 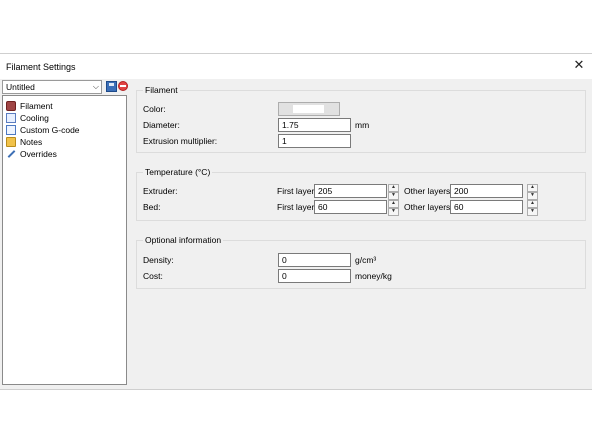 What do you see at coordinates (373, 276) in the screenshot?
I see `cost-unit: money/kg` at bounding box center [373, 276].